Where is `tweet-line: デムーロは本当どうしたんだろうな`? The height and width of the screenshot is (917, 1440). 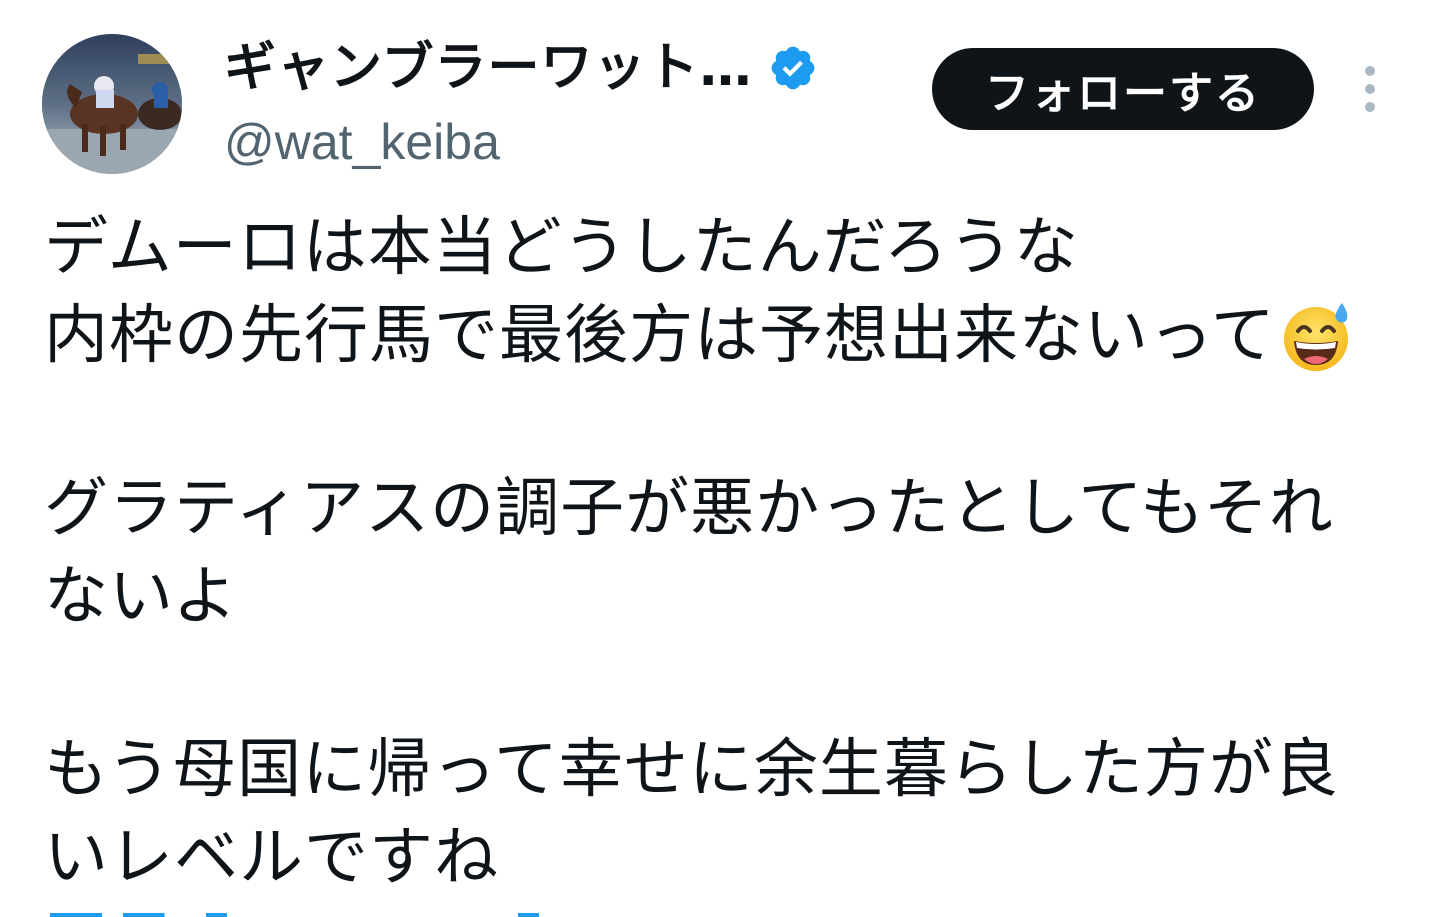
tweet-line: デムーロは本当どうしたんだろうな is located at coordinates (729, 248).